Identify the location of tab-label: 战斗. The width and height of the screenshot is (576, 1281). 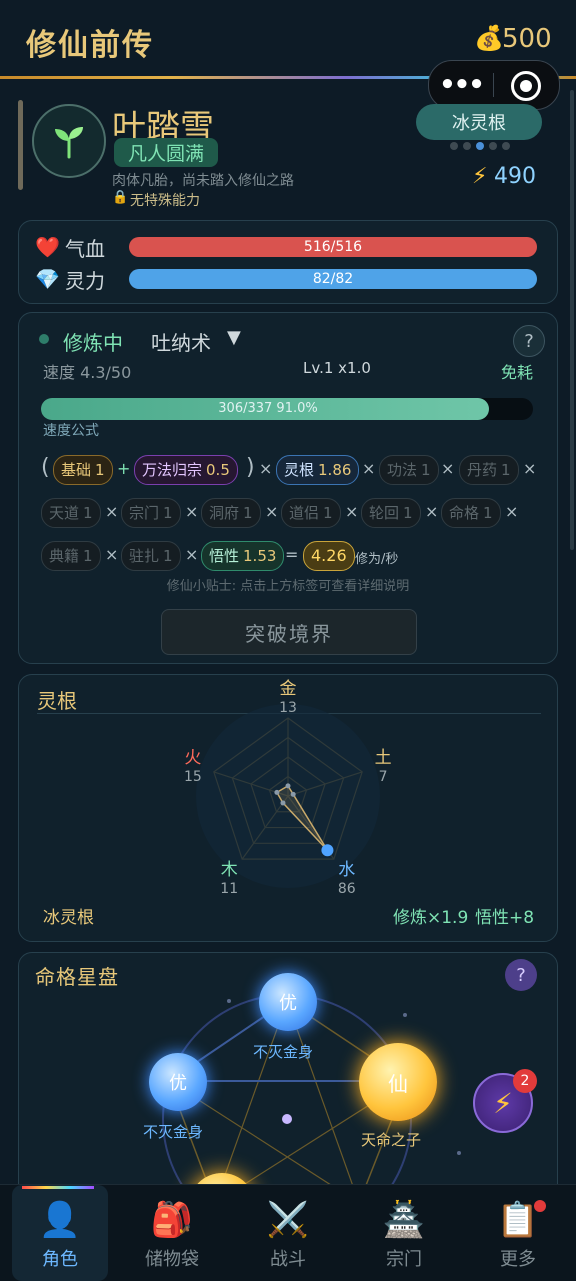
(288, 1259).